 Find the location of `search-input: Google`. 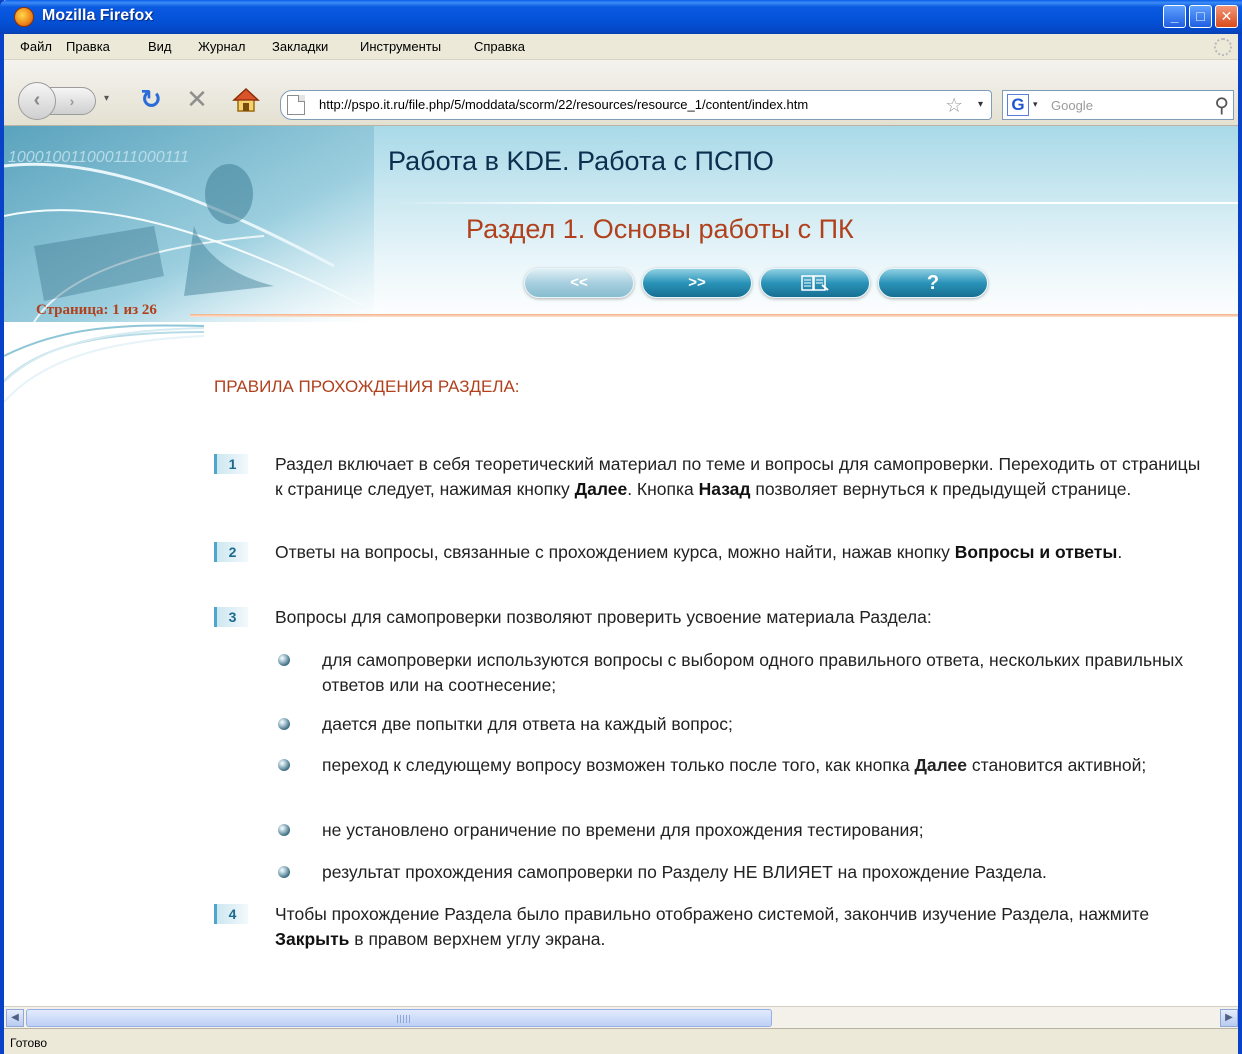

search-input: Google is located at coordinates (1072, 105).